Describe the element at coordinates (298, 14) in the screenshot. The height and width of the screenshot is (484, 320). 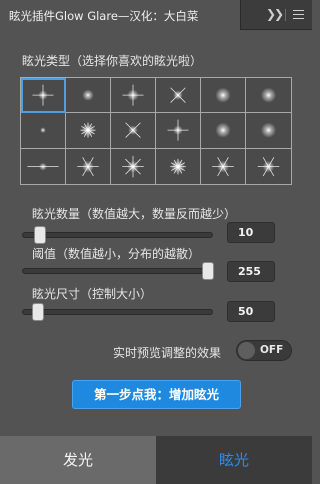
I see `hamburger-menu-icon` at that location.